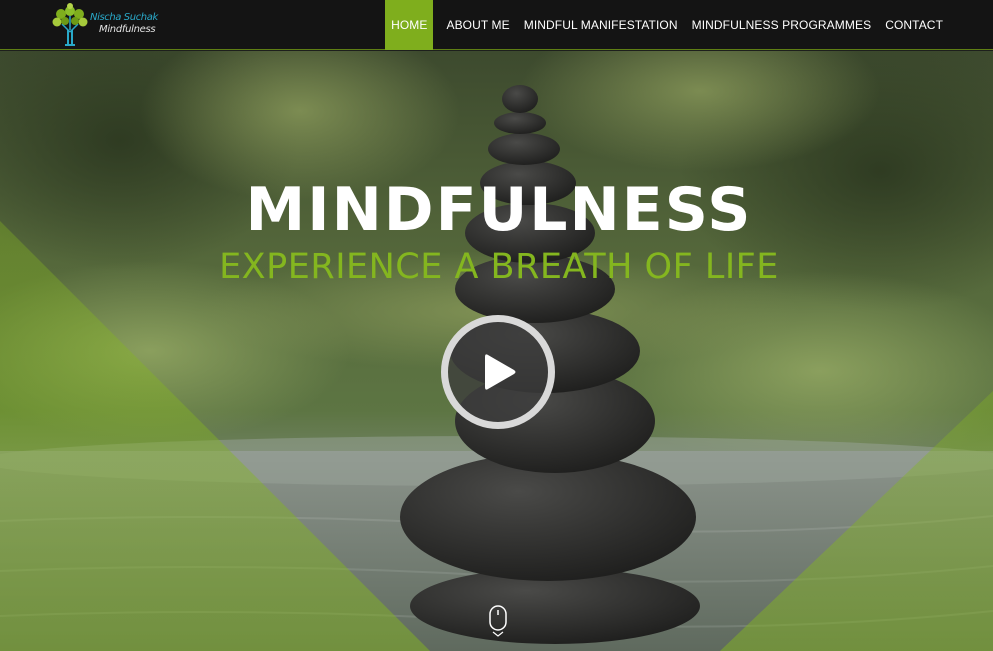  Describe the element at coordinates (914, 25) in the screenshot. I see `nav-item-contact: CONTACT` at that location.